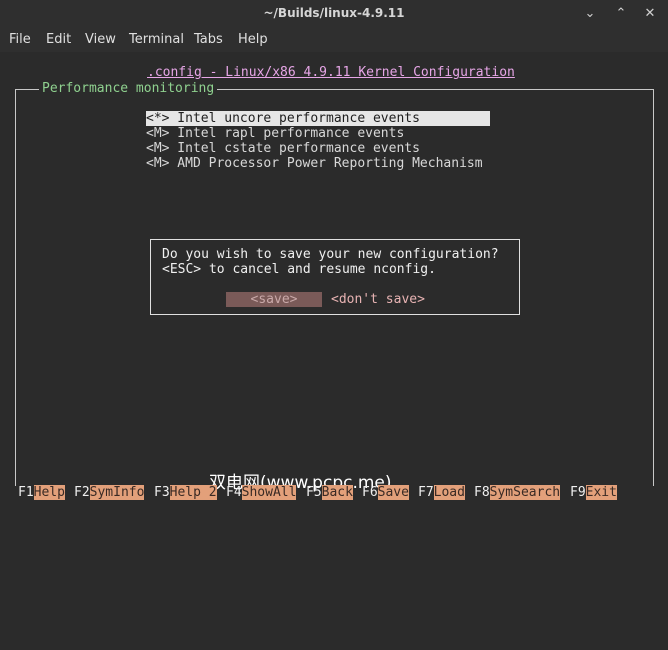 The width and height of the screenshot is (668, 650). What do you see at coordinates (283, 148) in the screenshot?
I see `option-intel-cstate: <M> Intel cstate performance events` at bounding box center [283, 148].